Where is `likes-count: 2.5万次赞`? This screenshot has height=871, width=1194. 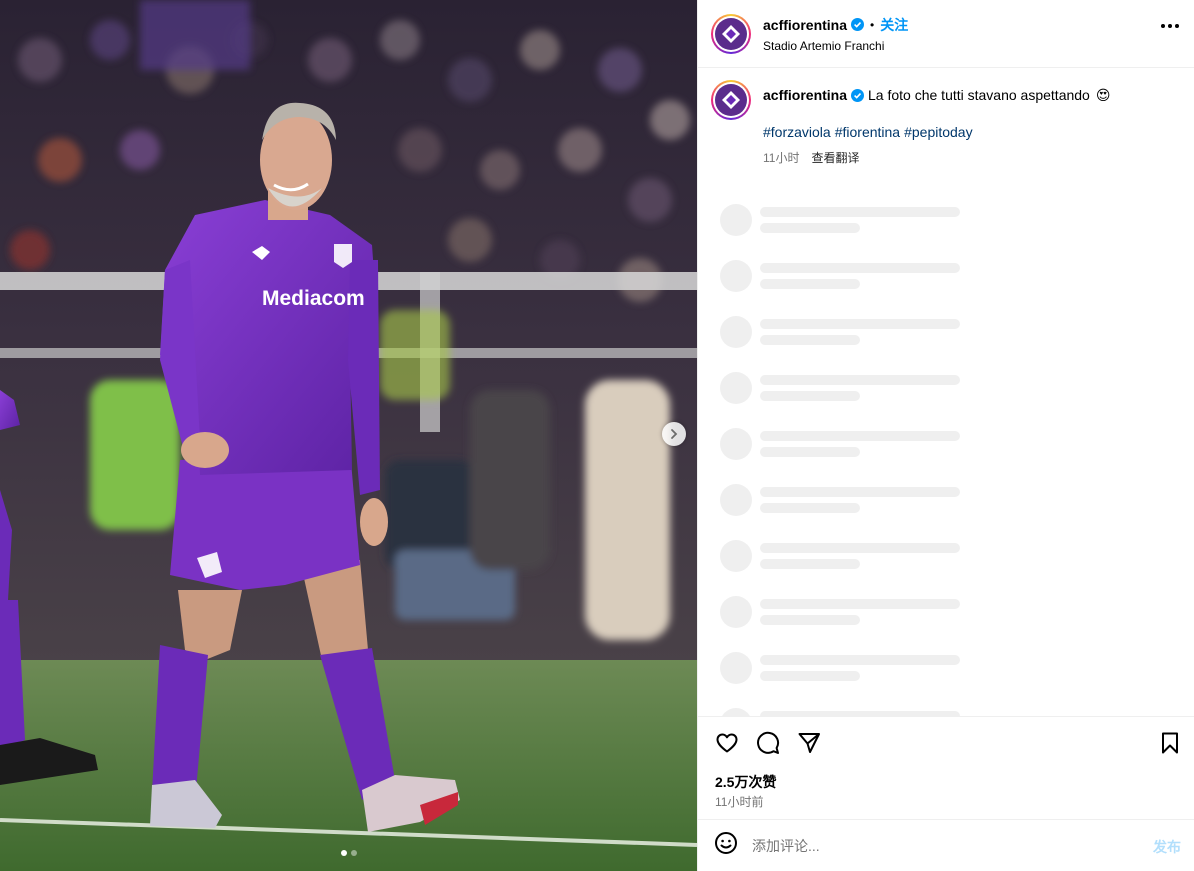 likes-count: 2.5万次赞 is located at coordinates (745, 782).